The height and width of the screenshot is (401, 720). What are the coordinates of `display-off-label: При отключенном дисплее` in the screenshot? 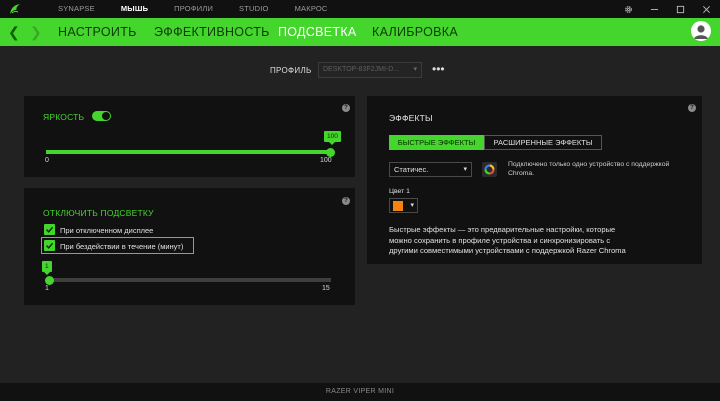 It's located at (107, 230).